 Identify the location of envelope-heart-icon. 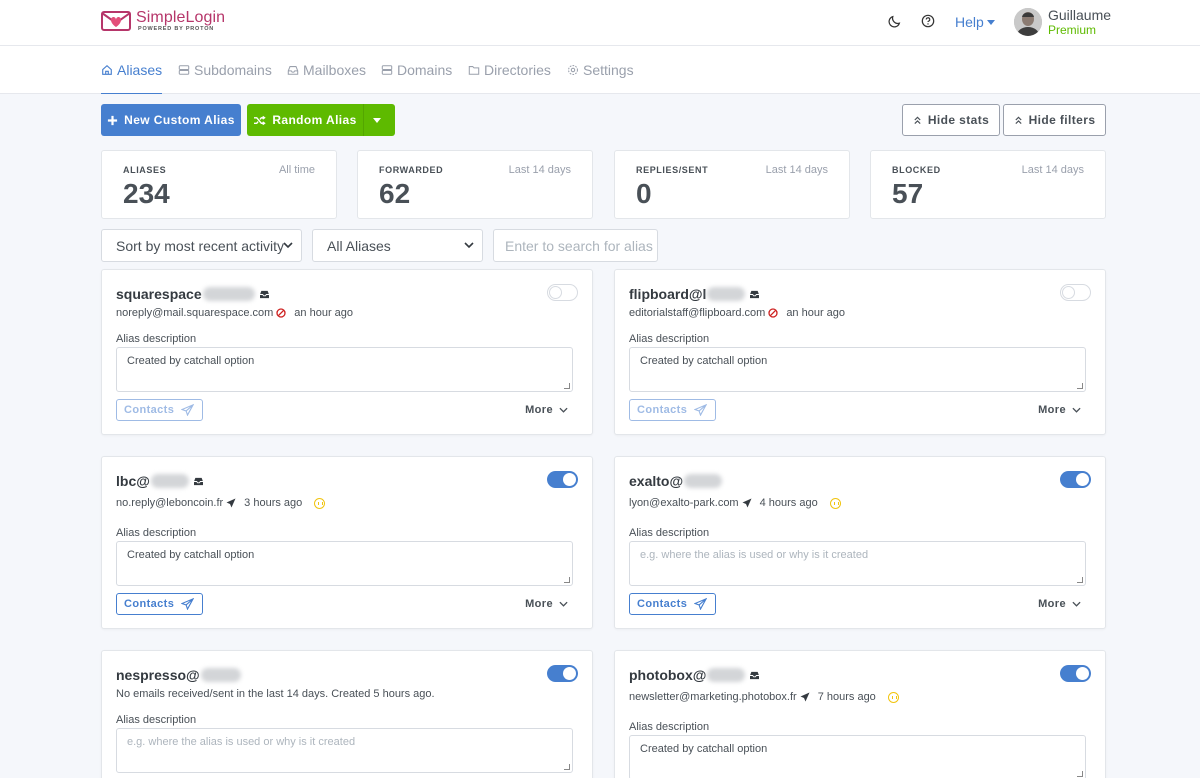
(117, 21).